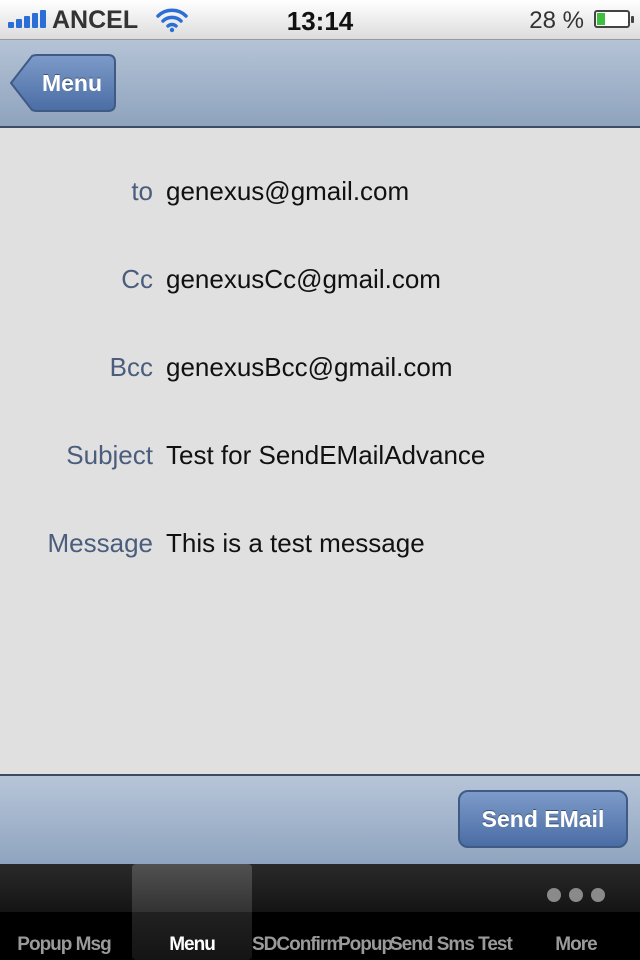  Describe the element at coordinates (451, 944) in the screenshot. I see `tab-label: Send Sms Test` at that location.